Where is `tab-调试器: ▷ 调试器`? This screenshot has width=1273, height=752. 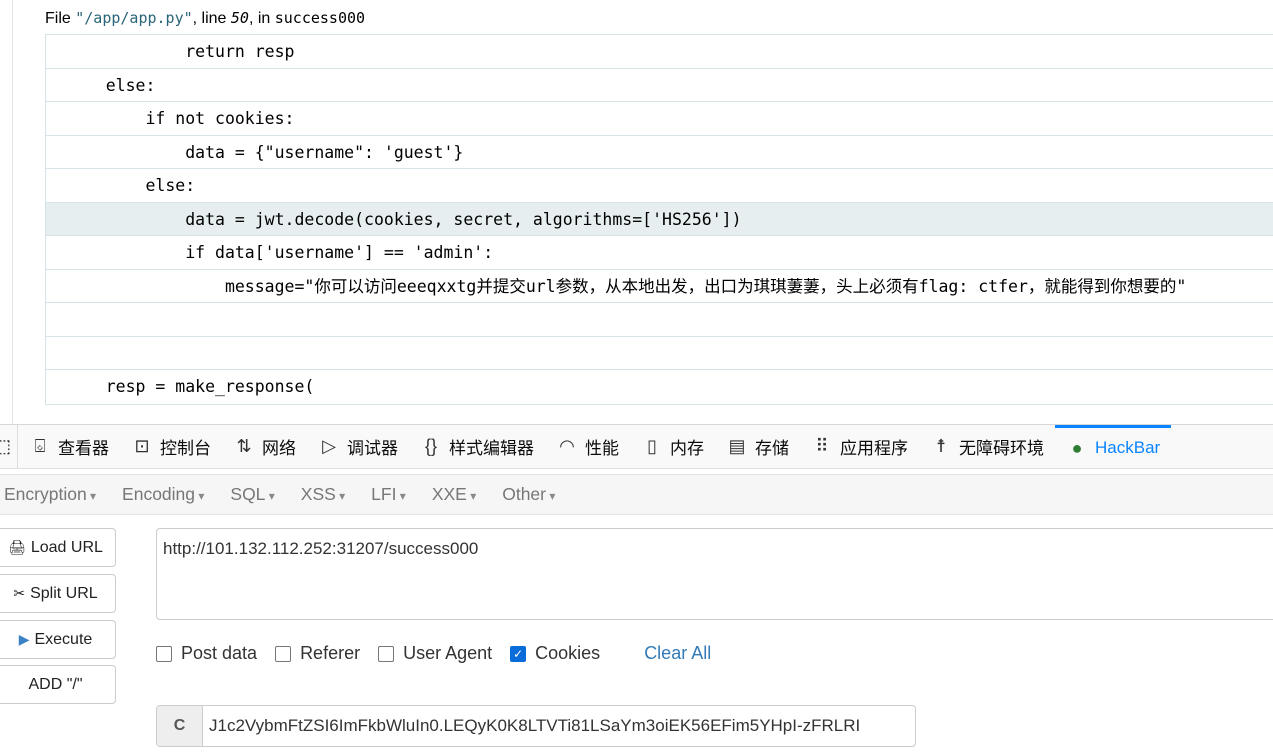 tab-调试器: ▷ 调试器 is located at coordinates (358, 447).